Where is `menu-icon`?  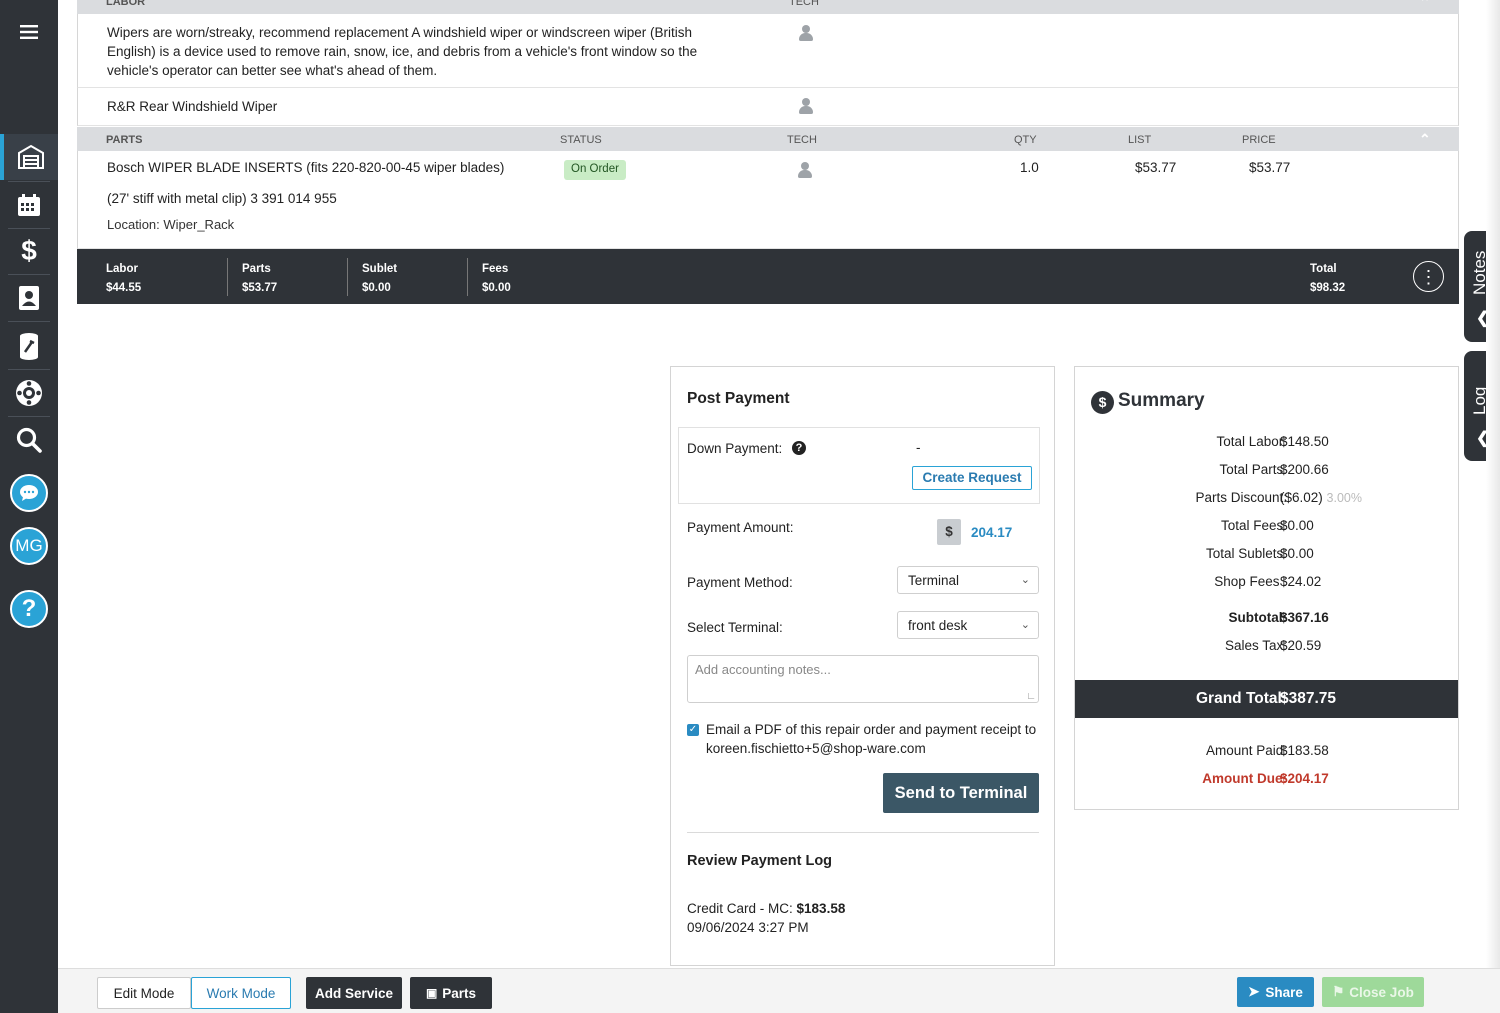
menu-icon is located at coordinates (29, 32).